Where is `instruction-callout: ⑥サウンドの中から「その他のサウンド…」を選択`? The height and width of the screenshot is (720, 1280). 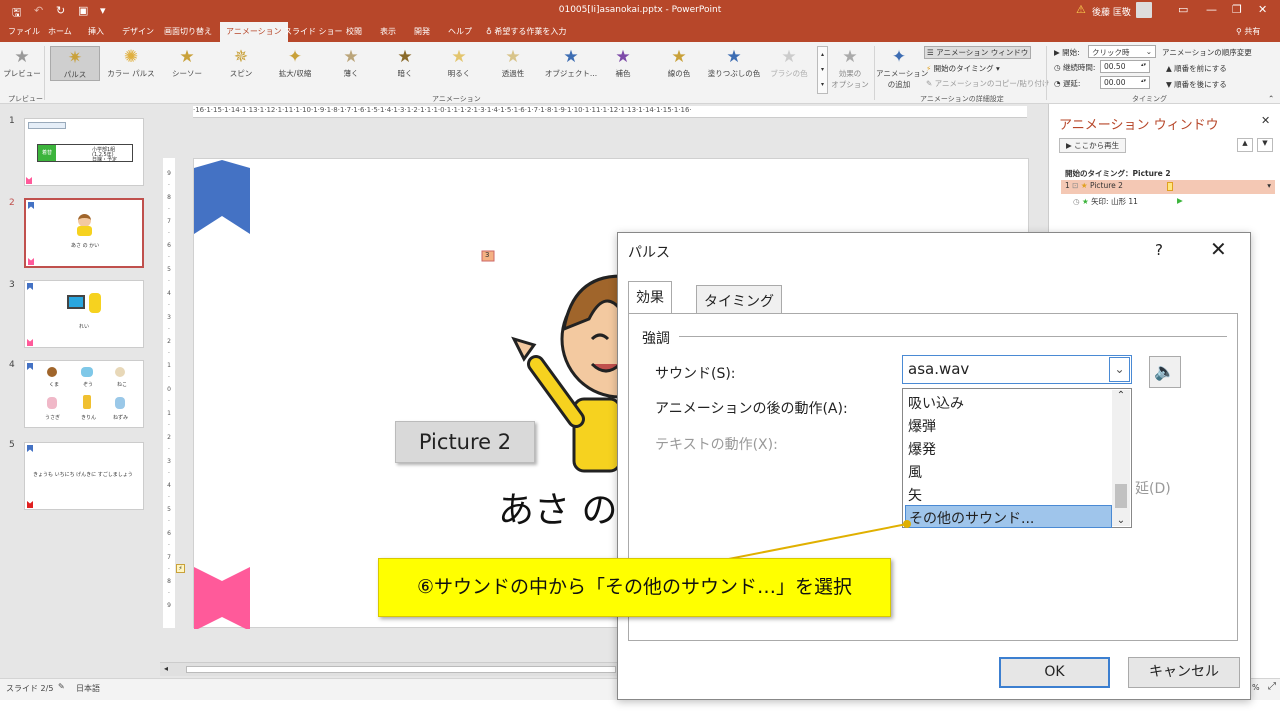 instruction-callout: ⑥サウンドの中から「その他のサウンド…」を選択 is located at coordinates (634, 587).